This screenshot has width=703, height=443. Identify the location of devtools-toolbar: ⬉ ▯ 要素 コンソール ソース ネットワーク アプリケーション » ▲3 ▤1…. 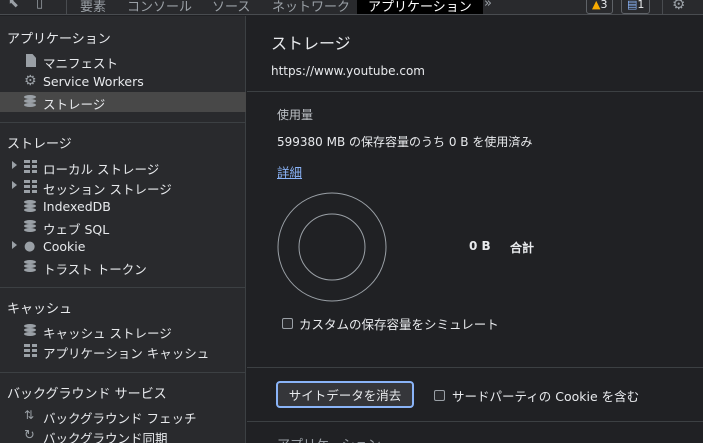
(351, 7).